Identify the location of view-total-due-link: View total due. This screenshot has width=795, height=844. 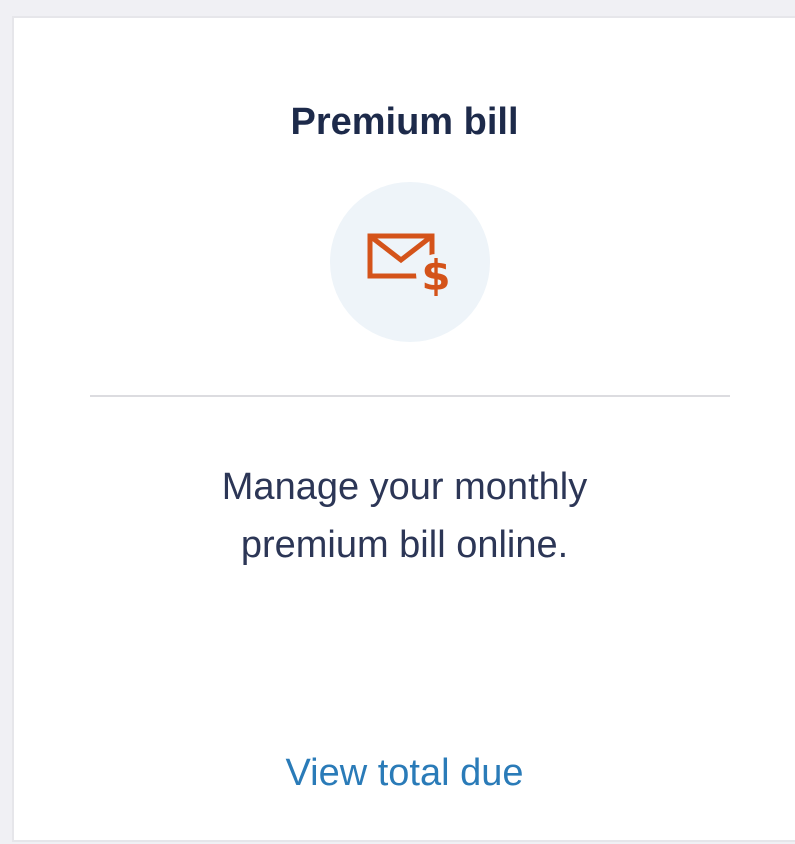
(404, 773).